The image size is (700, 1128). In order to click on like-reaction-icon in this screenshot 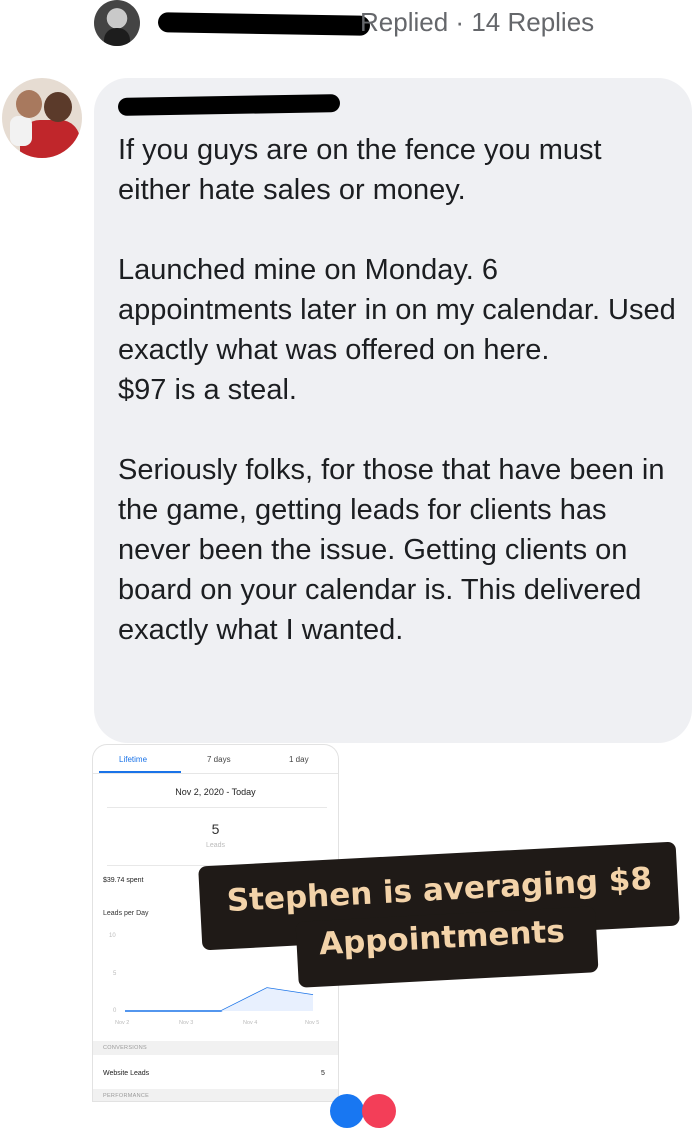, I will do `click(347, 1111)`.